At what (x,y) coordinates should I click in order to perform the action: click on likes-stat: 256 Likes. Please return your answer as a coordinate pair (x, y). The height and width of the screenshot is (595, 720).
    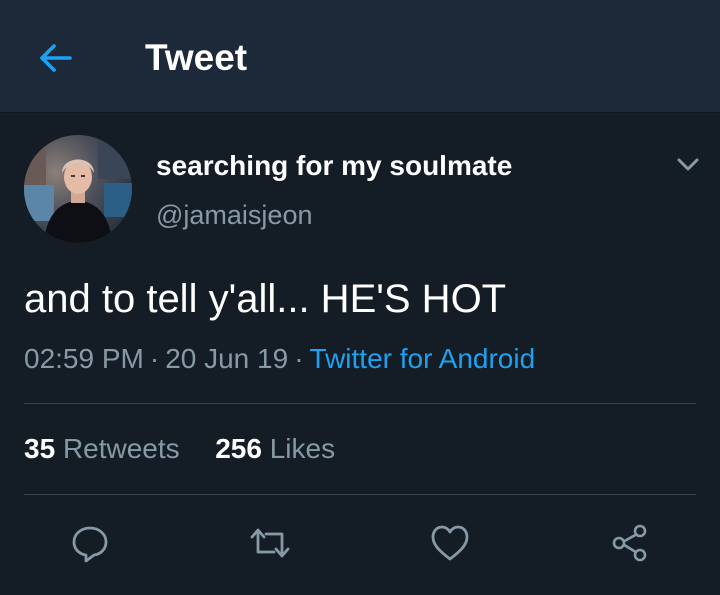
    Looking at the image, I should click on (275, 448).